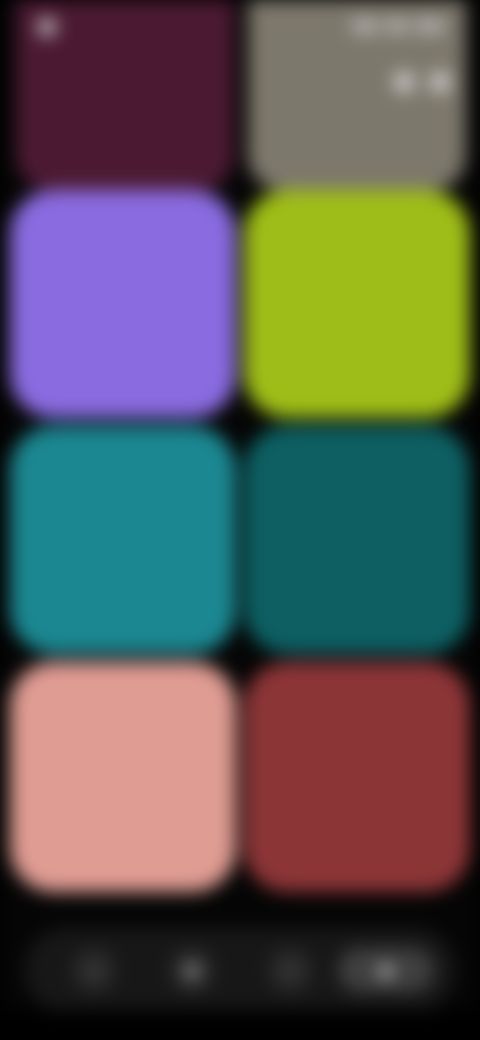 The image size is (480, 1040). What do you see at coordinates (365, 26) in the screenshot?
I see `signal-icon` at bounding box center [365, 26].